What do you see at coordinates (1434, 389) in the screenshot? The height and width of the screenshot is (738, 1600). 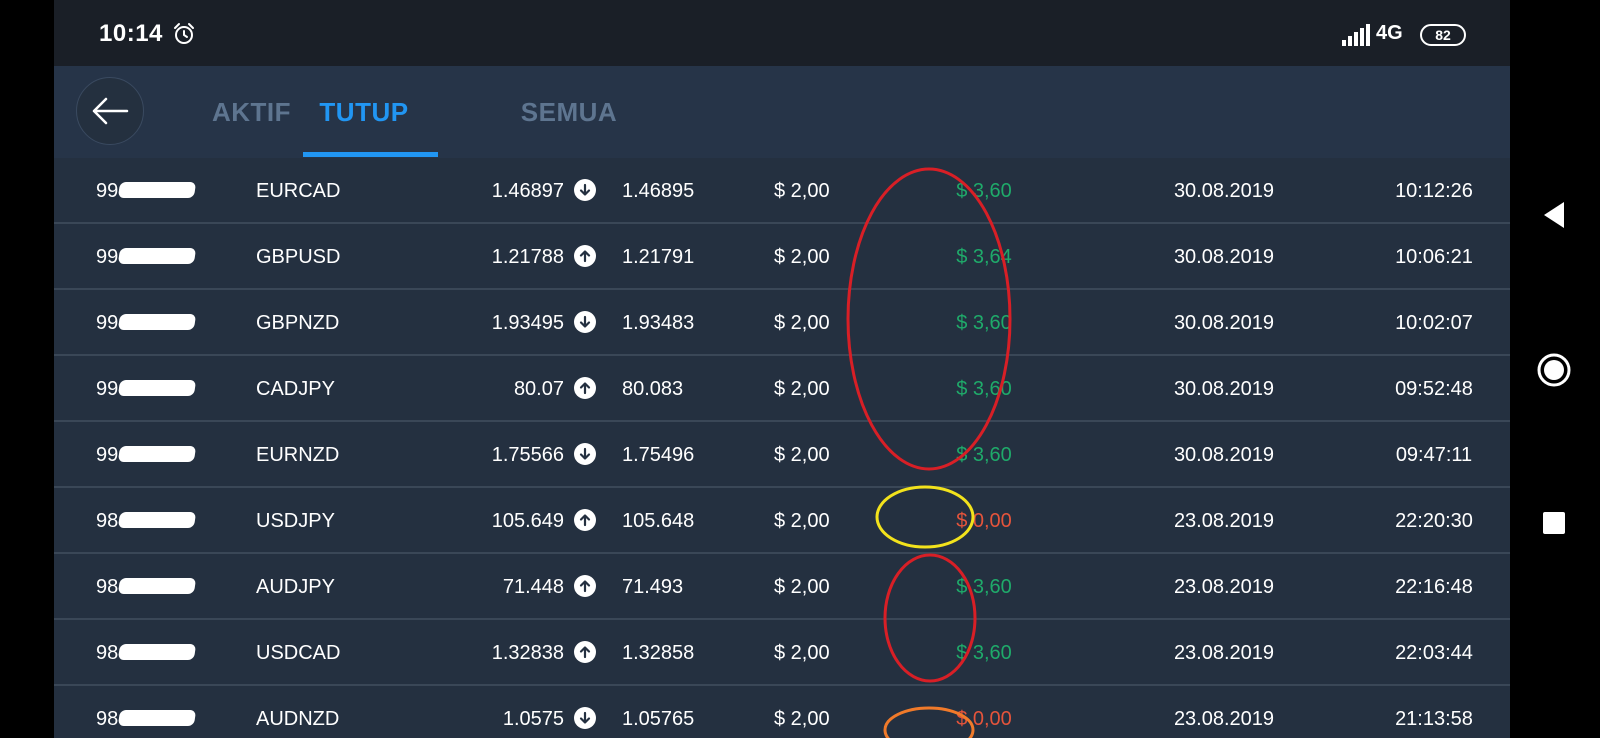 I see `trade-time: 09:52:48` at bounding box center [1434, 389].